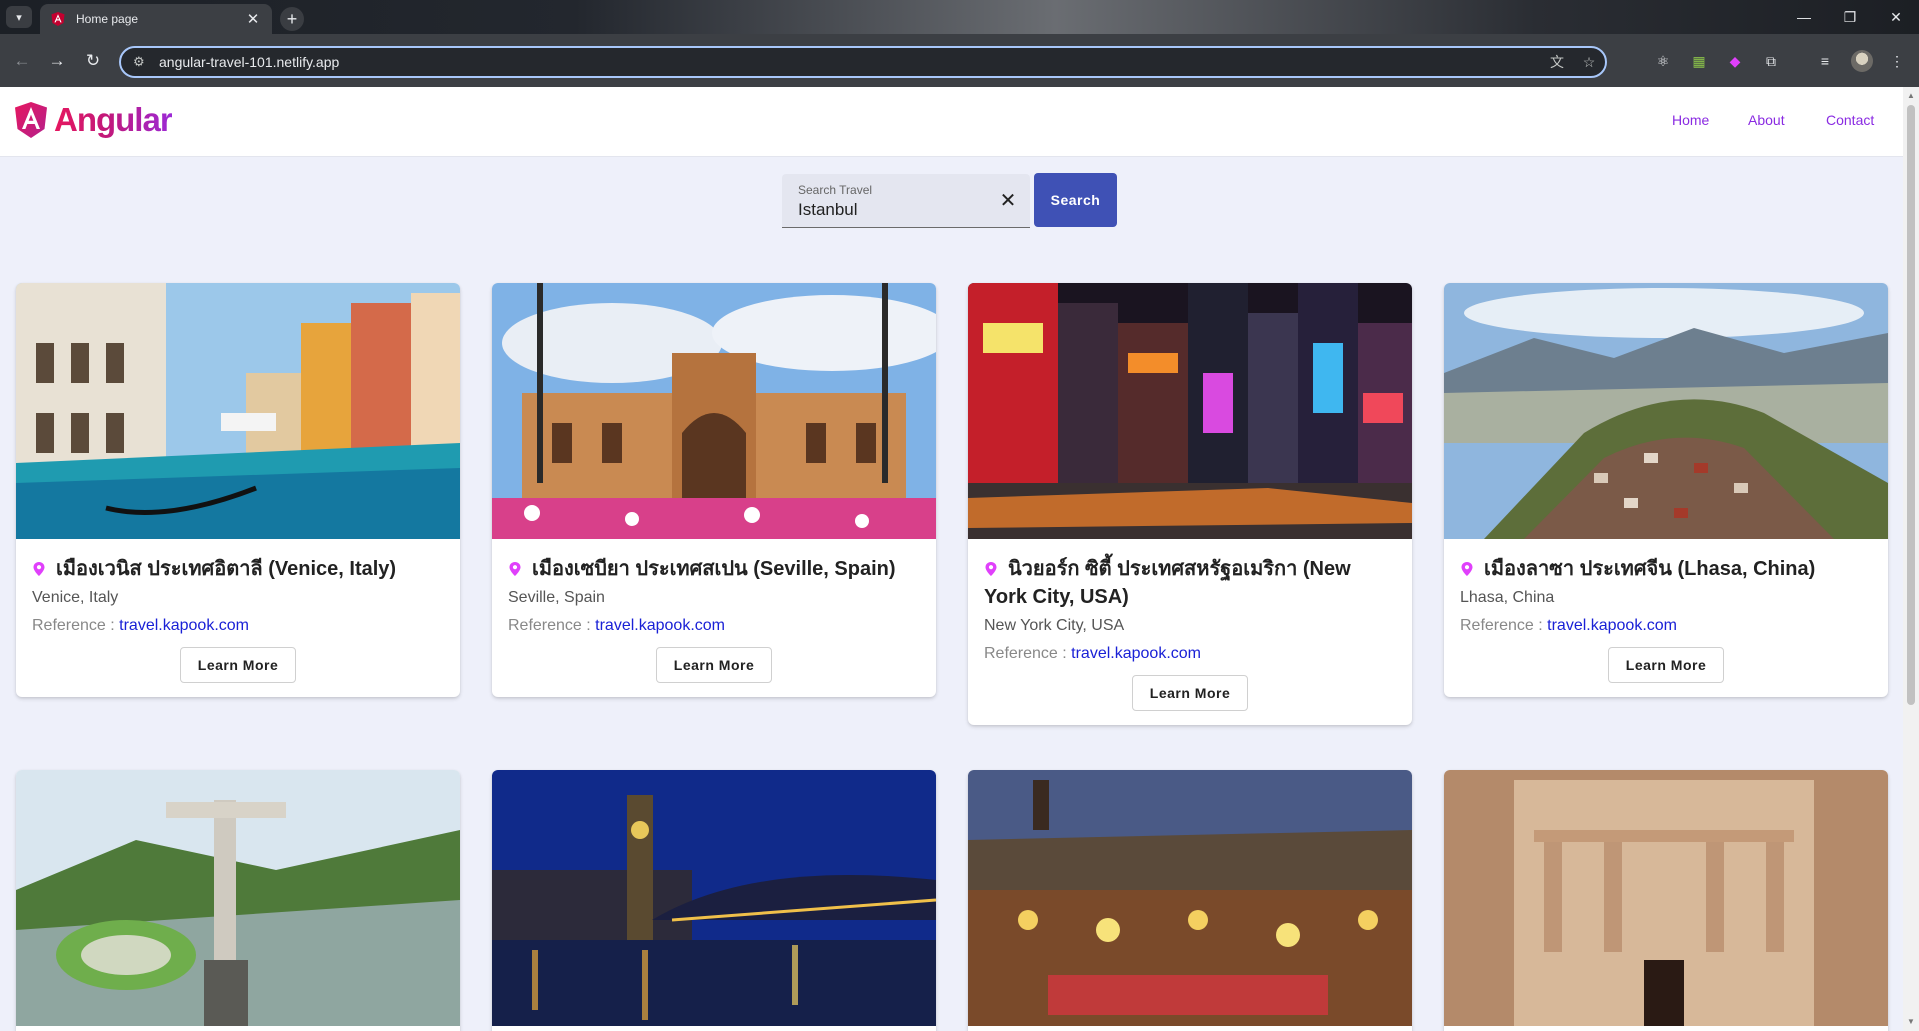 The image size is (1919, 1031). Describe the element at coordinates (22, 61) in the screenshot. I see `back-arrow-icon: ←` at that location.